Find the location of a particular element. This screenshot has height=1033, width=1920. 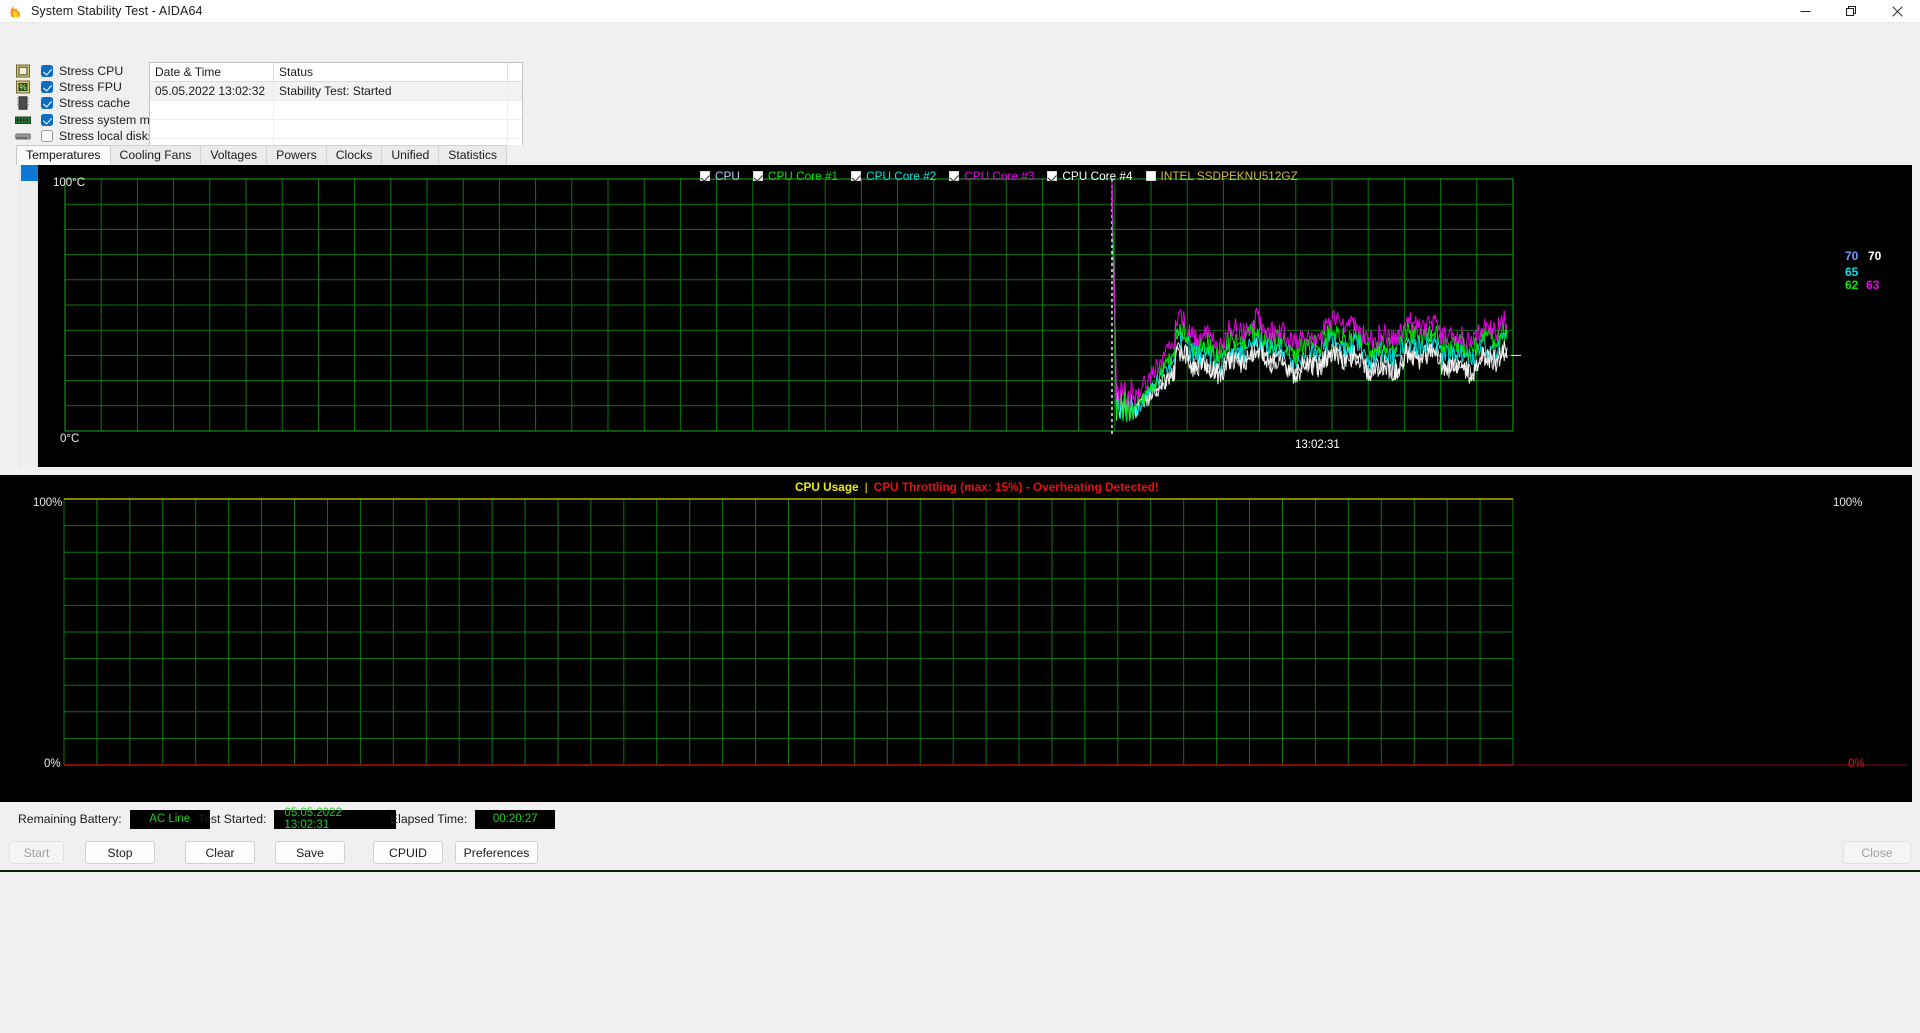

legend-label: CPU Core #1 is located at coordinates (803, 176).